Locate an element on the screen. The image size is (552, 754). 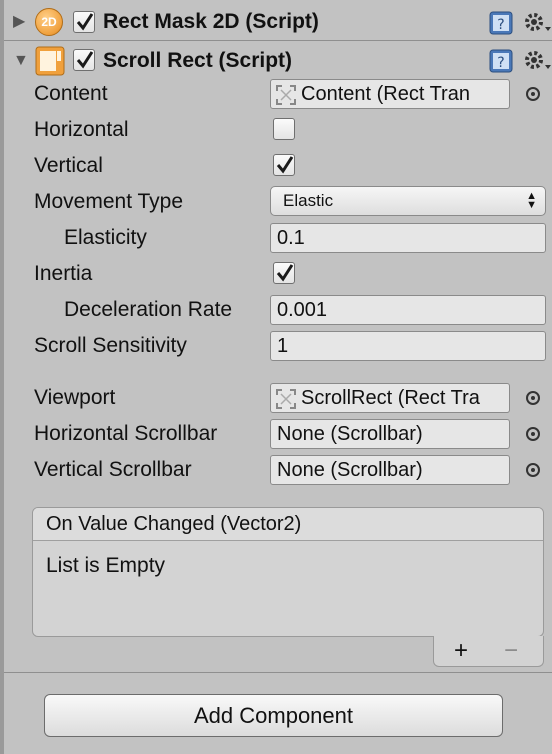
scroll-sensitivity-value: 1 is located at coordinates (283, 346).